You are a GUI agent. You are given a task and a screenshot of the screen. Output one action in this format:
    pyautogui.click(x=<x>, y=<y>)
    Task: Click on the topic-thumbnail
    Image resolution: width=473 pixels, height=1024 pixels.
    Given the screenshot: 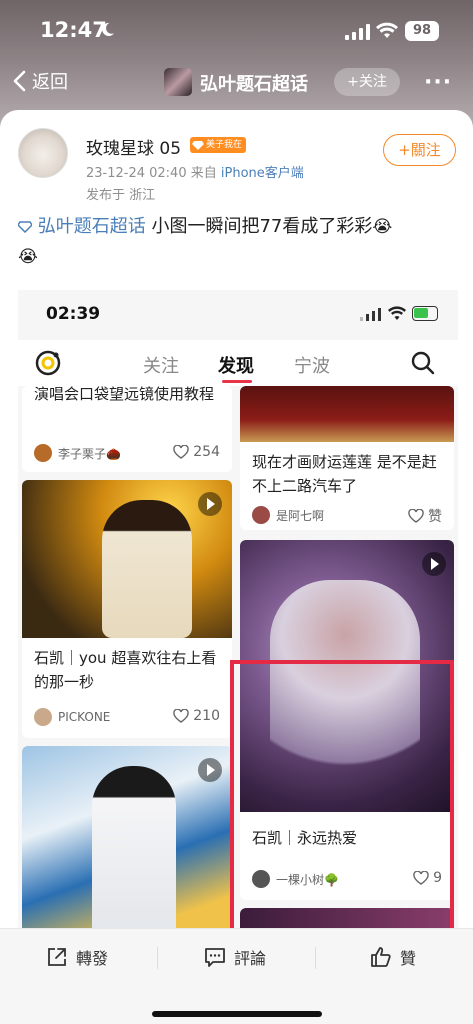 What is the action you would take?
    pyautogui.click(x=178, y=82)
    